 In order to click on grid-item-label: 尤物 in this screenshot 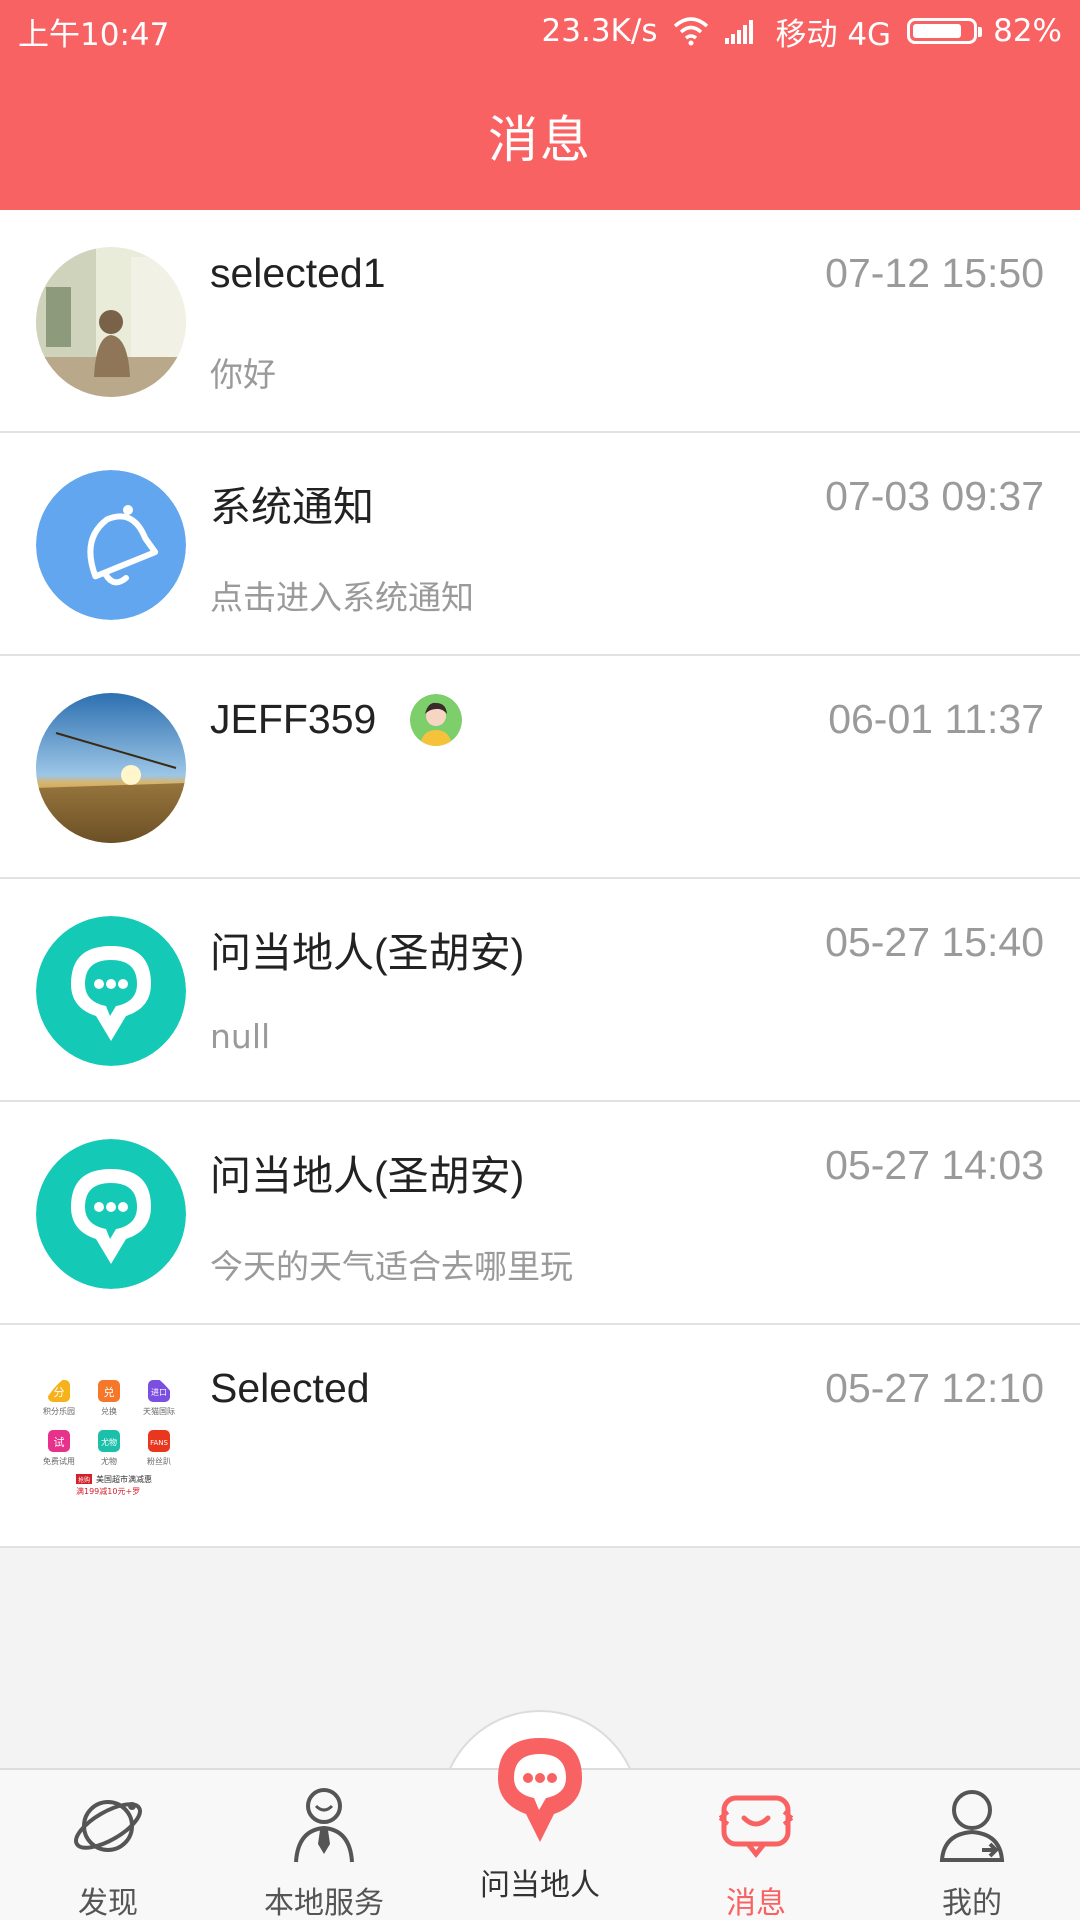, I will do `click(109, 1442)`.